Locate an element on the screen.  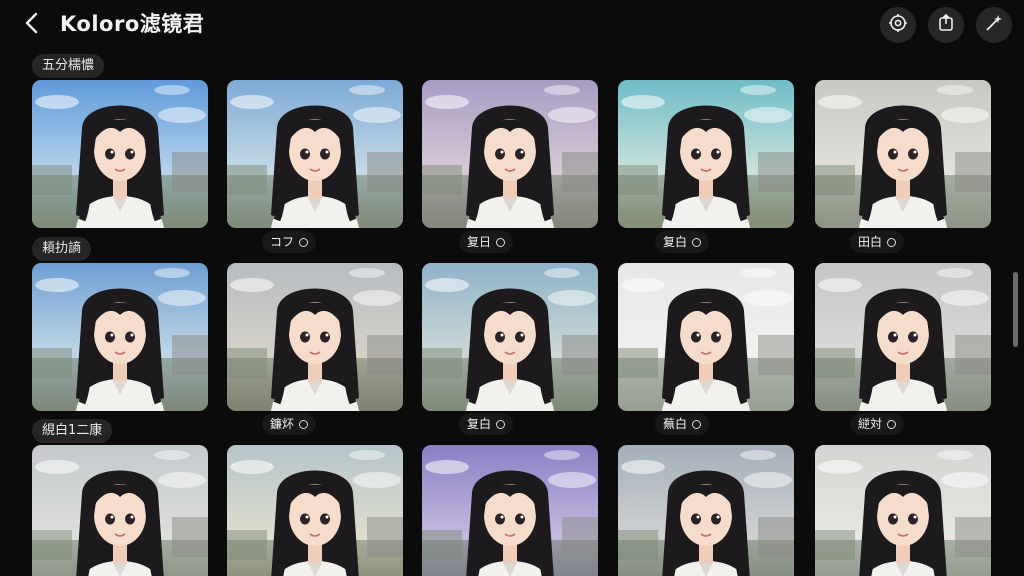
scrollbar is located at coordinates (1015, 309).